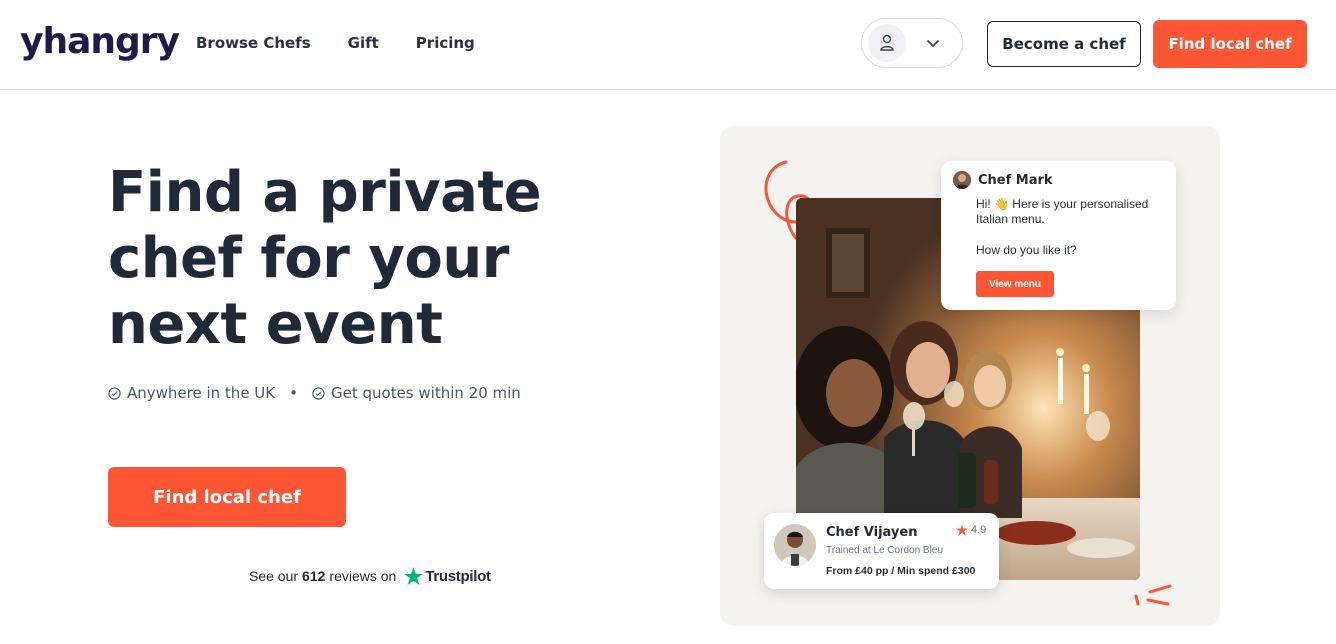 The image size is (1336, 644). I want to click on user-menu-button, so click(912, 43).